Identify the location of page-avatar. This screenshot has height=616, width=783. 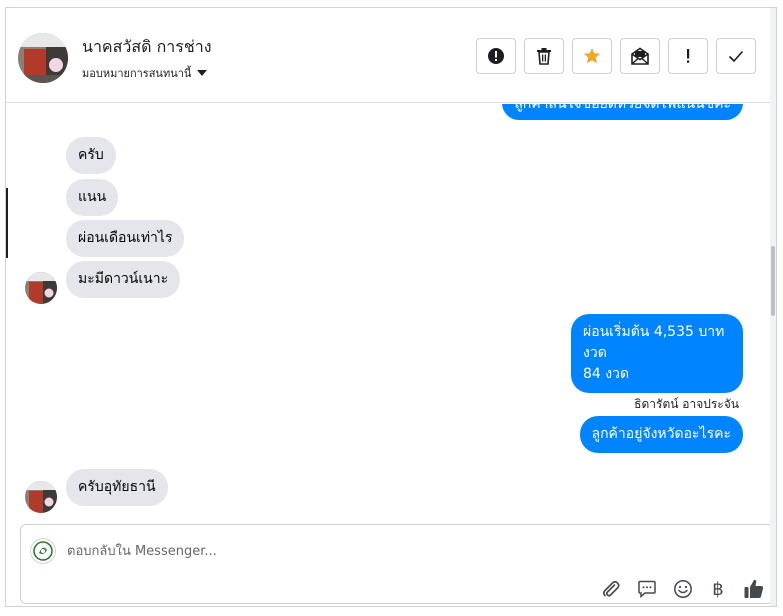
(43, 551).